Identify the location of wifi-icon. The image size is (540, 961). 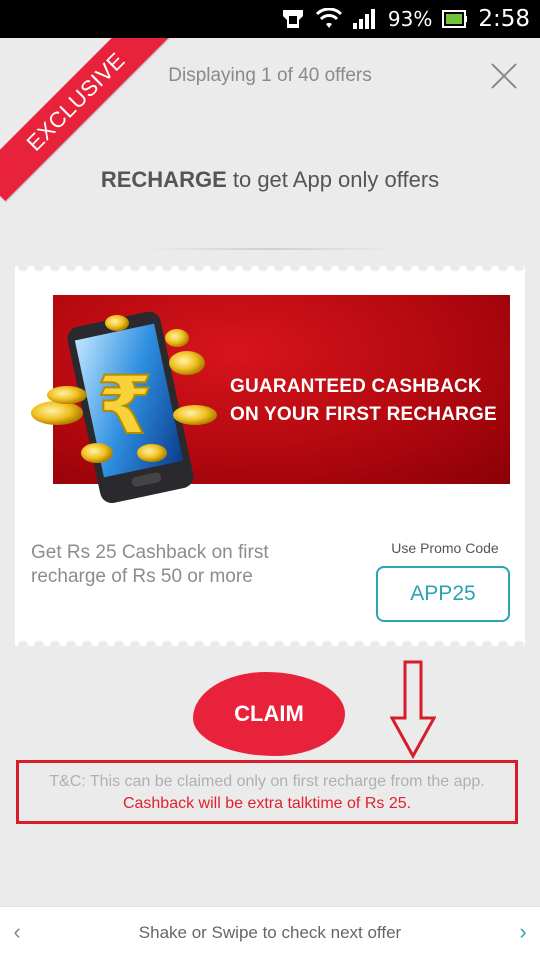
(328, 18).